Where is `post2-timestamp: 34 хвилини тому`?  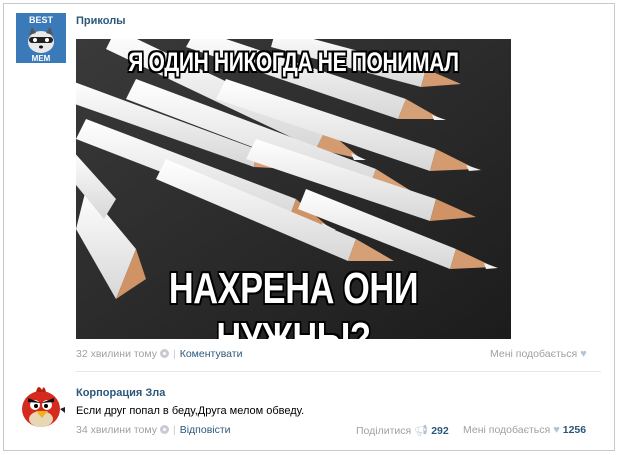 post2-timestamp: 34 хвилини тому is located at coordinates (116, 430).